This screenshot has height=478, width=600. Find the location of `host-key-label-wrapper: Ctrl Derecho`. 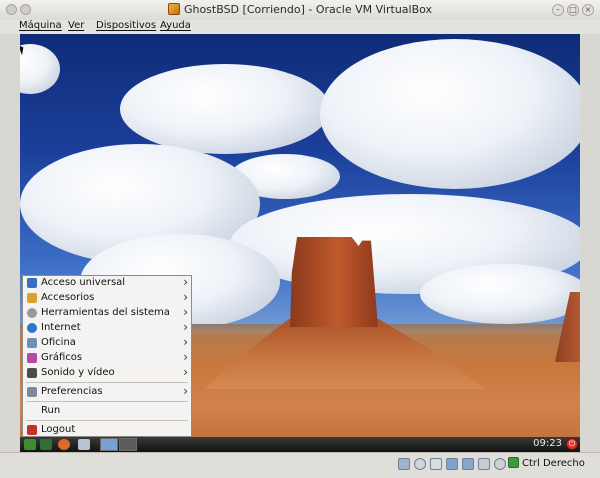

host-key-label-wrapper: Ctrl Derecho is located at coordinates (546, 463).